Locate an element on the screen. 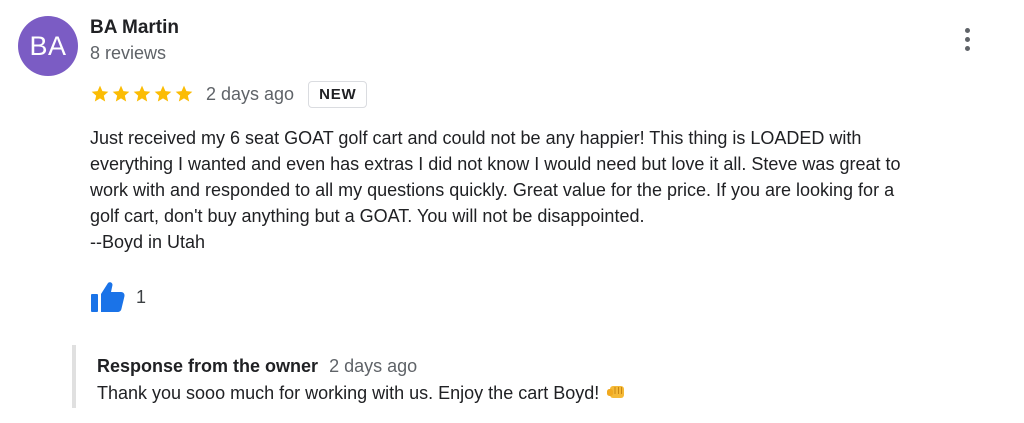 The image size is (1024, 423). owner-response-header: Response from the owner 2 days ago is located at coordinates (434, 361).